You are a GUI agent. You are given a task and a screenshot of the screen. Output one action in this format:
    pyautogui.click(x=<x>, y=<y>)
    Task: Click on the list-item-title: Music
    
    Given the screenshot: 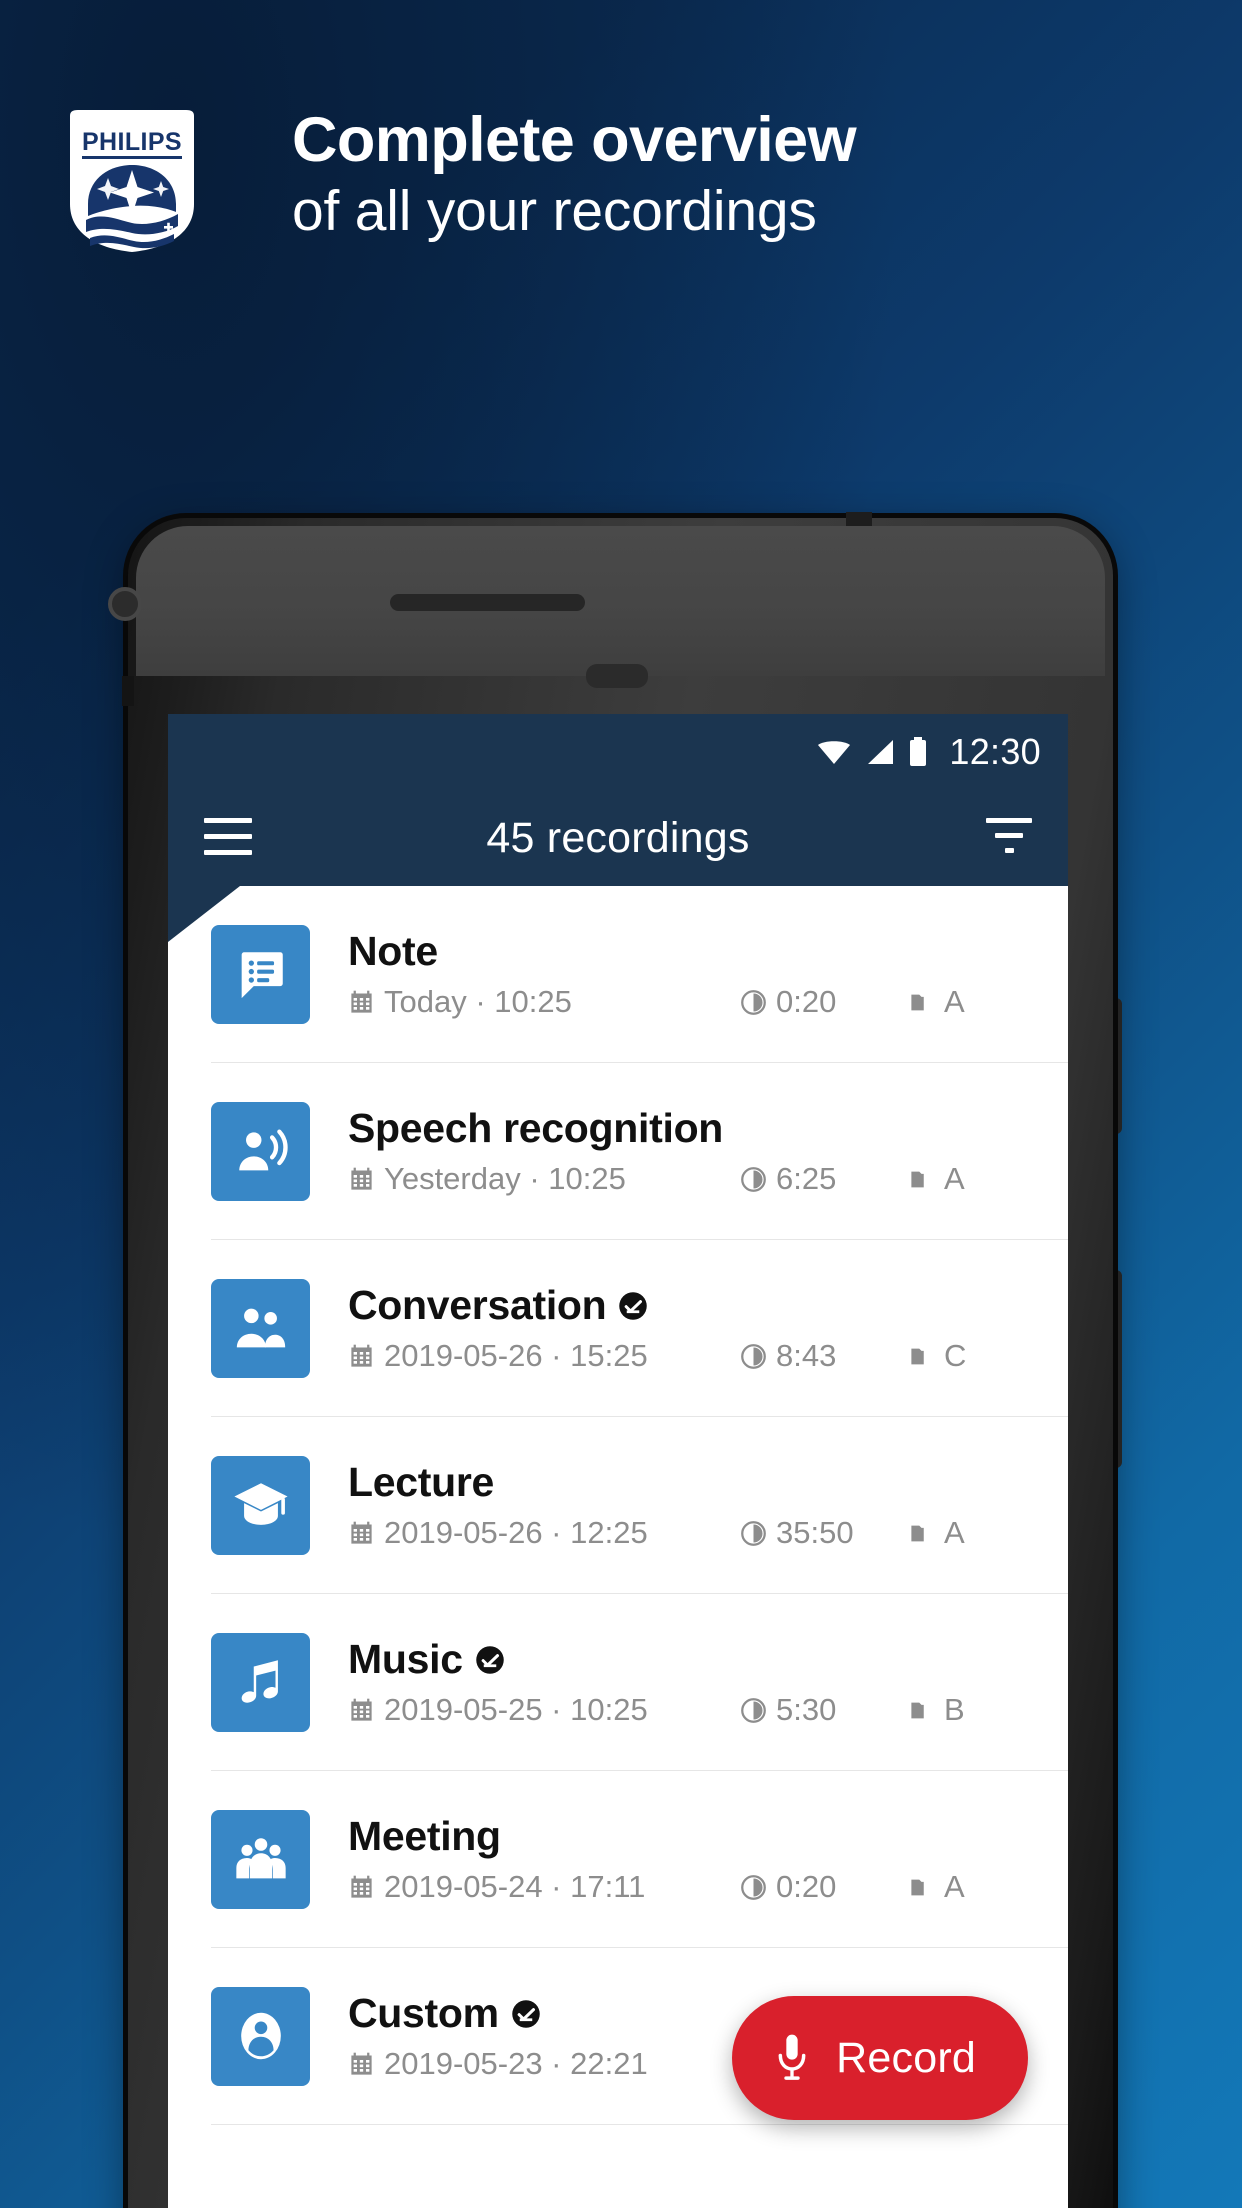 What is the action you would take?
    pyautogui.click(x=405, y=1659)
    